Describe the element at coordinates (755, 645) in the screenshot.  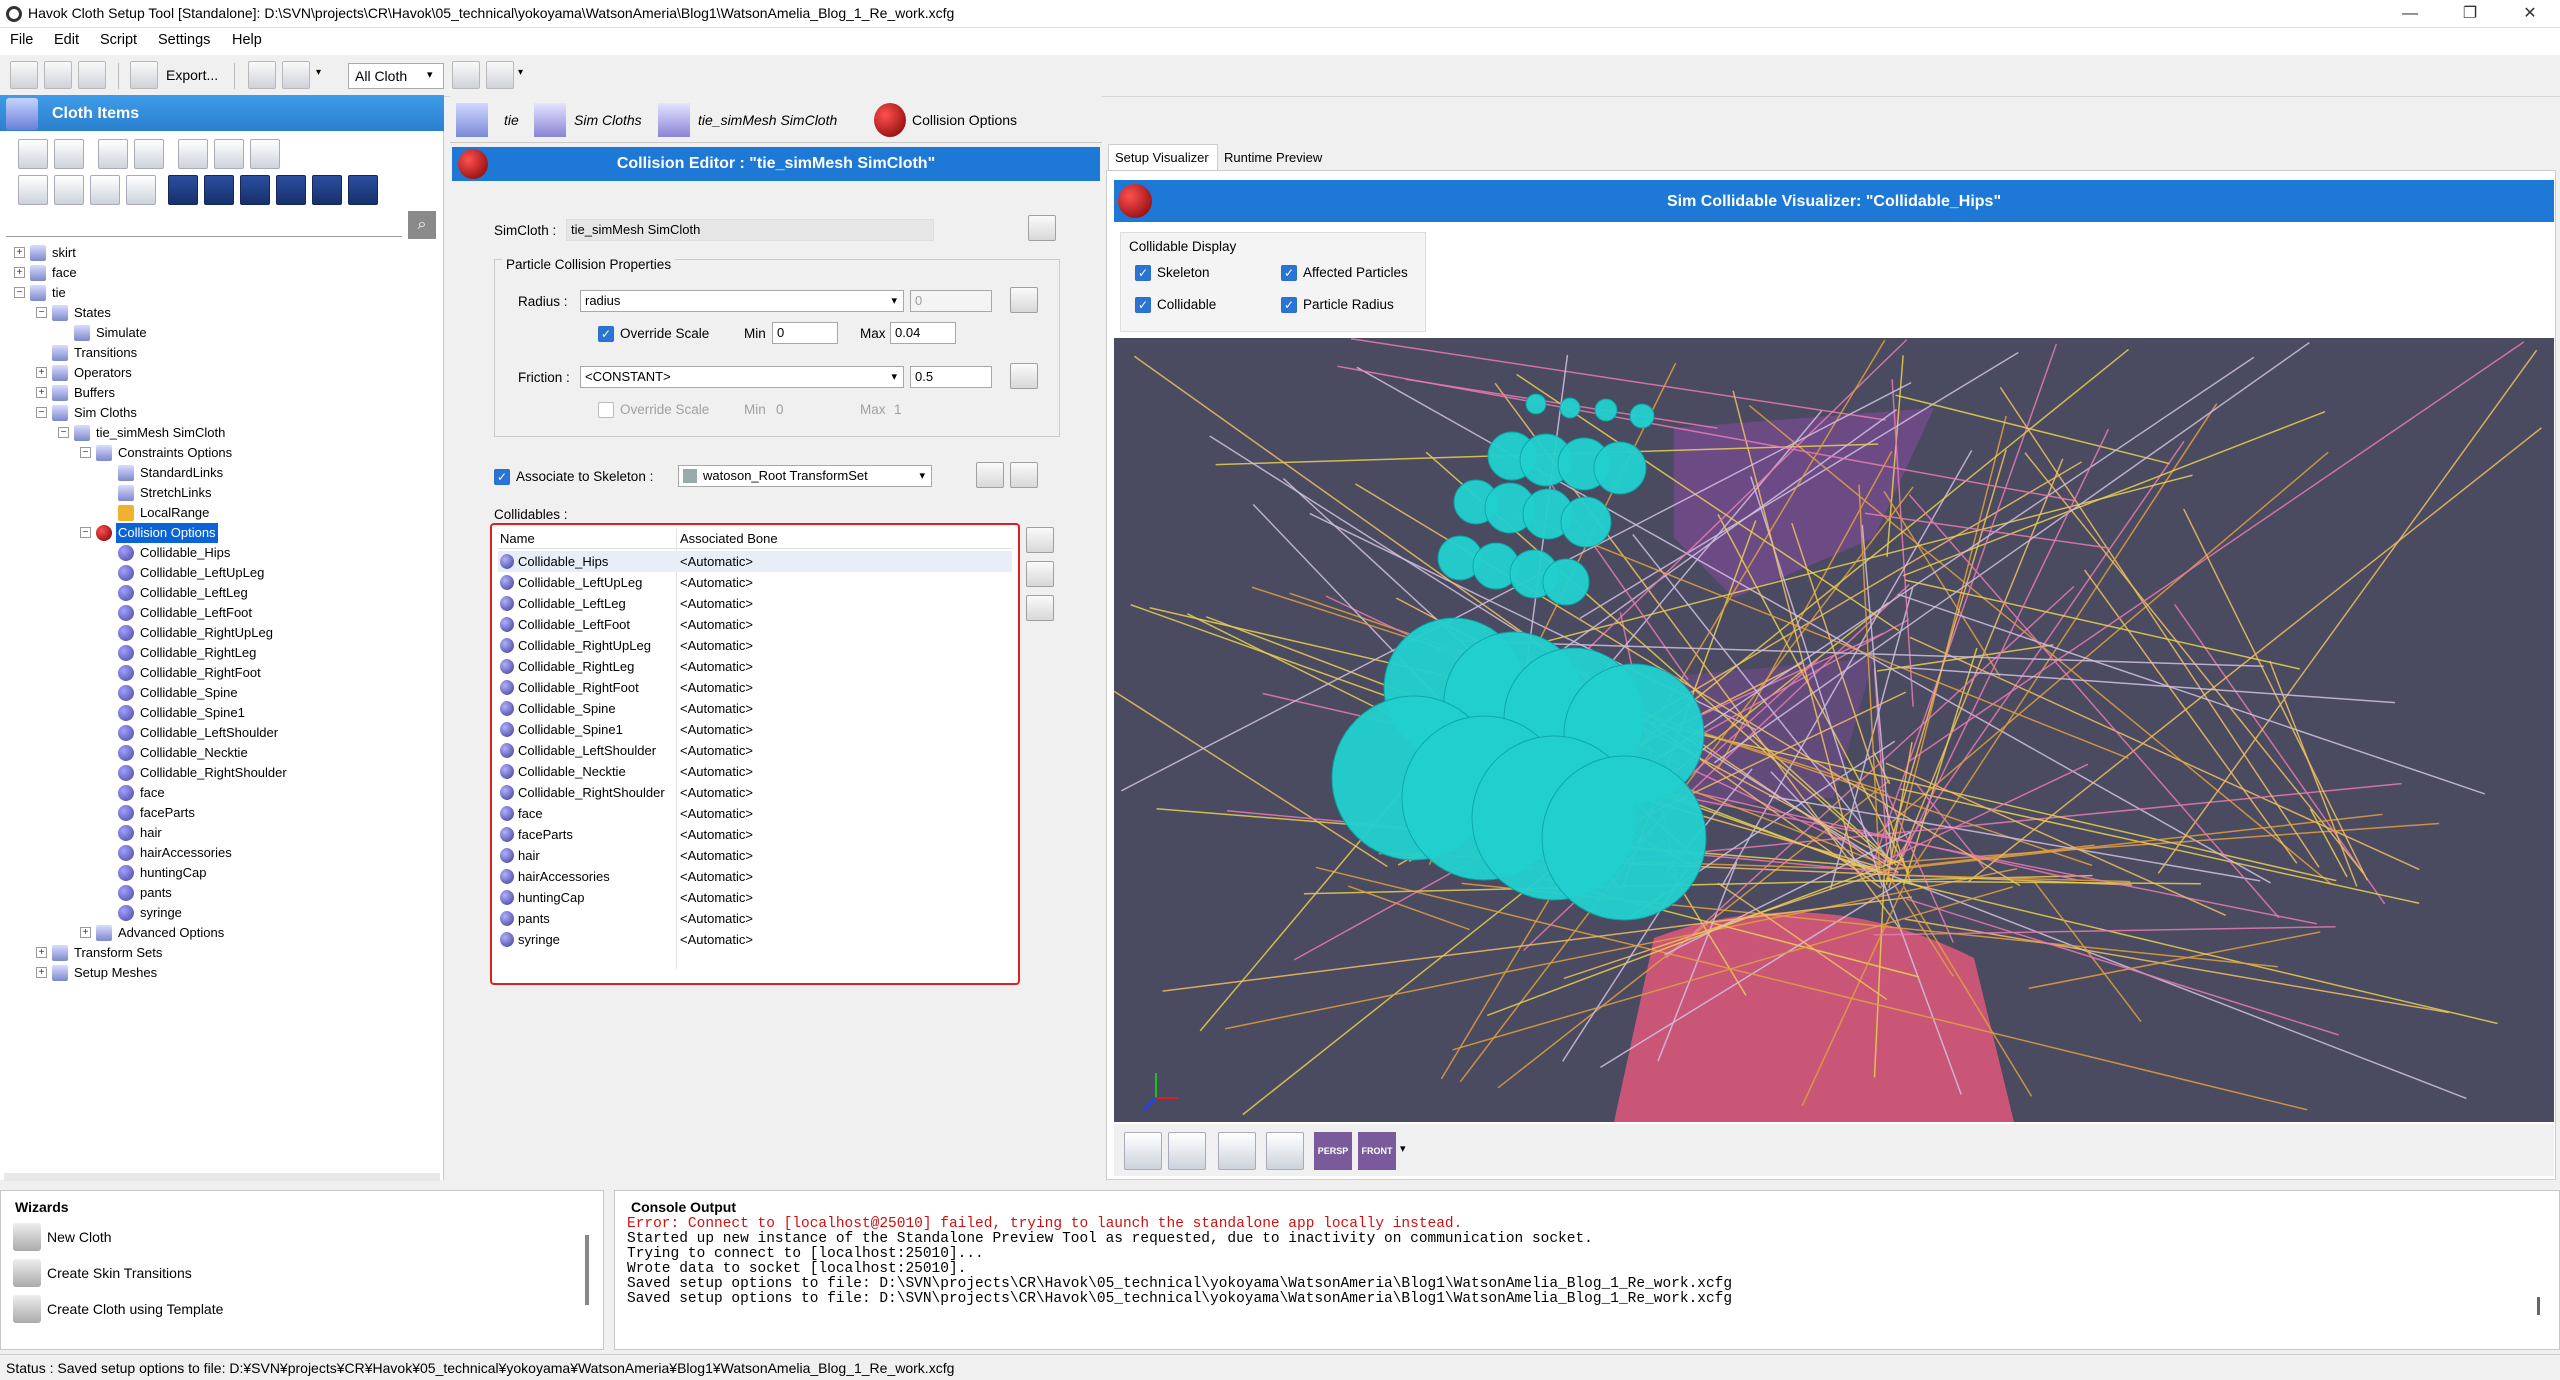
I see `collidable-row: Collidable_RightUpLeg <Automatic>` at that location.